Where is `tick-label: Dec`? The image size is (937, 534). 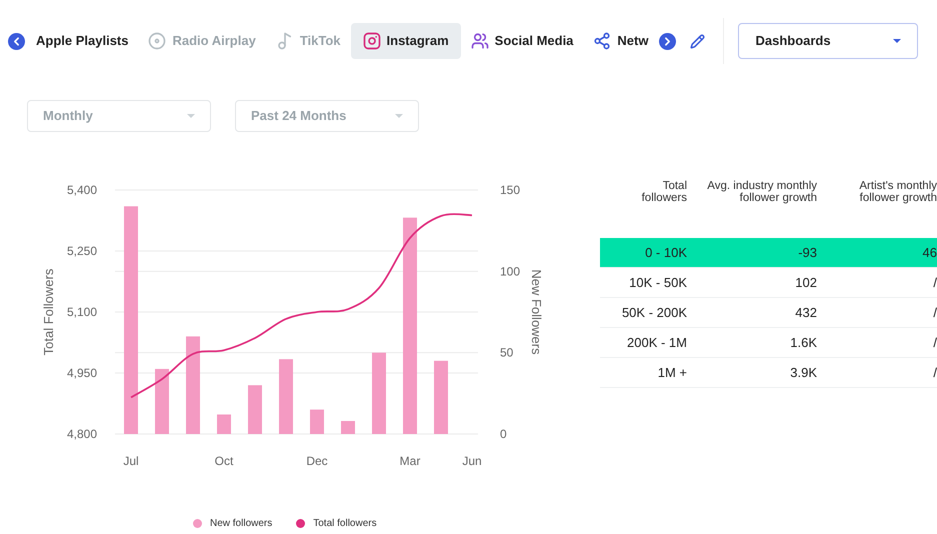
tick-label: Dec is located at coordinates (317, 461).